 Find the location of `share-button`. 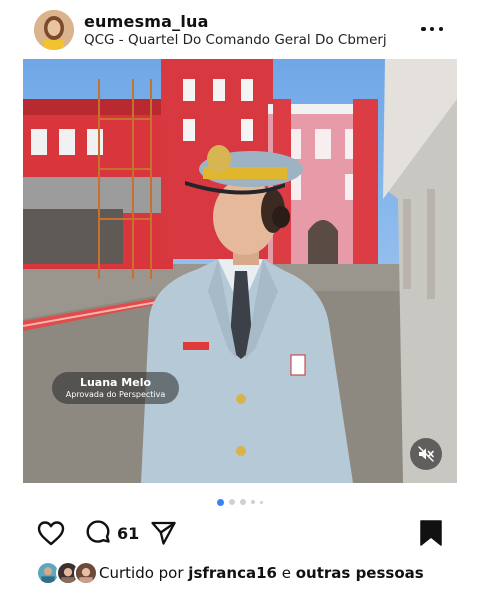

share-button is located at coordinates (163, 533).